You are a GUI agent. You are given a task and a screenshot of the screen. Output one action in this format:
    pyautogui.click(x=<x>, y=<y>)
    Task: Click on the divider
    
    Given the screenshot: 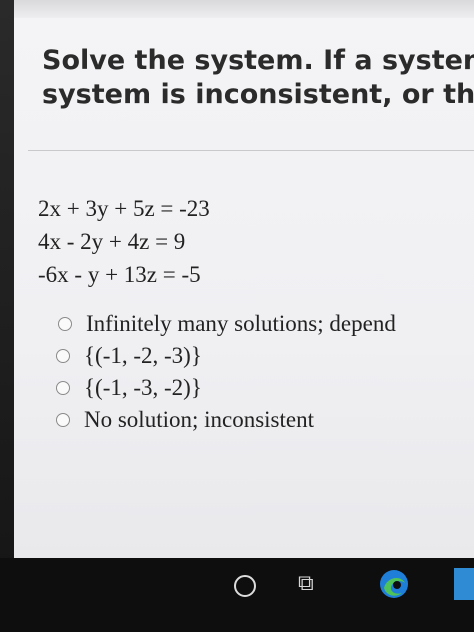 What is the action you would take?
    pyautogui.click(x=251, y=150)
    